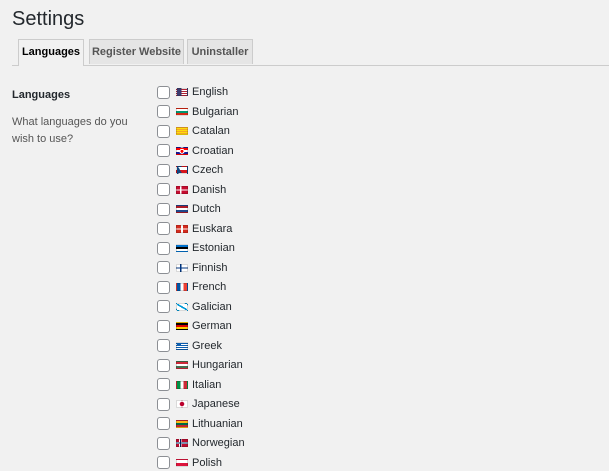 The height and width of the screenshot is (471, 609). I want to click on us-flag-icon, so click(182, 92).